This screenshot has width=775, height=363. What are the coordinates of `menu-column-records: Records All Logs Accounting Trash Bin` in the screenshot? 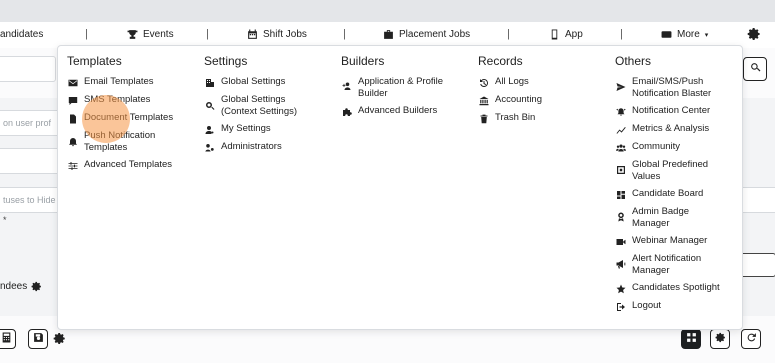 It's located at (510, 92).